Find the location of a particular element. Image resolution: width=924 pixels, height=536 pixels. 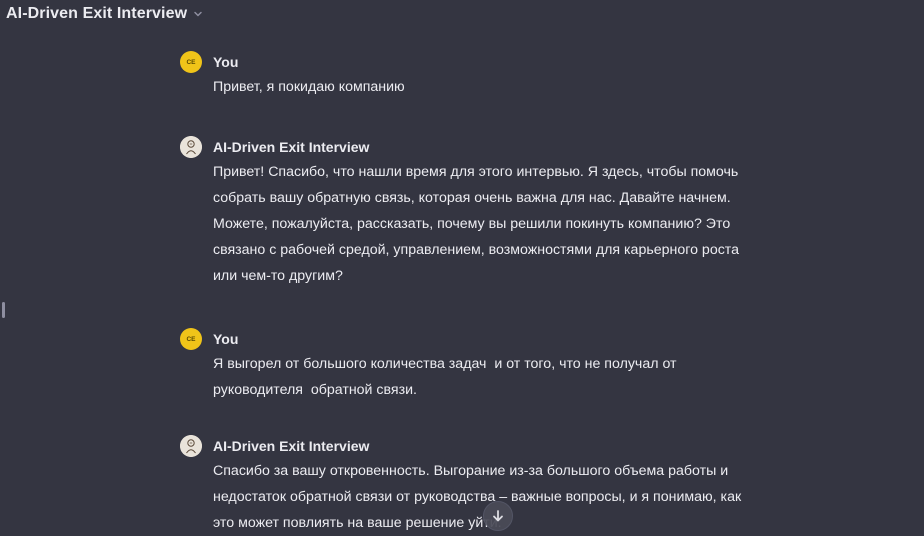

arrow-down-icon is located at coordinates (498, 516).